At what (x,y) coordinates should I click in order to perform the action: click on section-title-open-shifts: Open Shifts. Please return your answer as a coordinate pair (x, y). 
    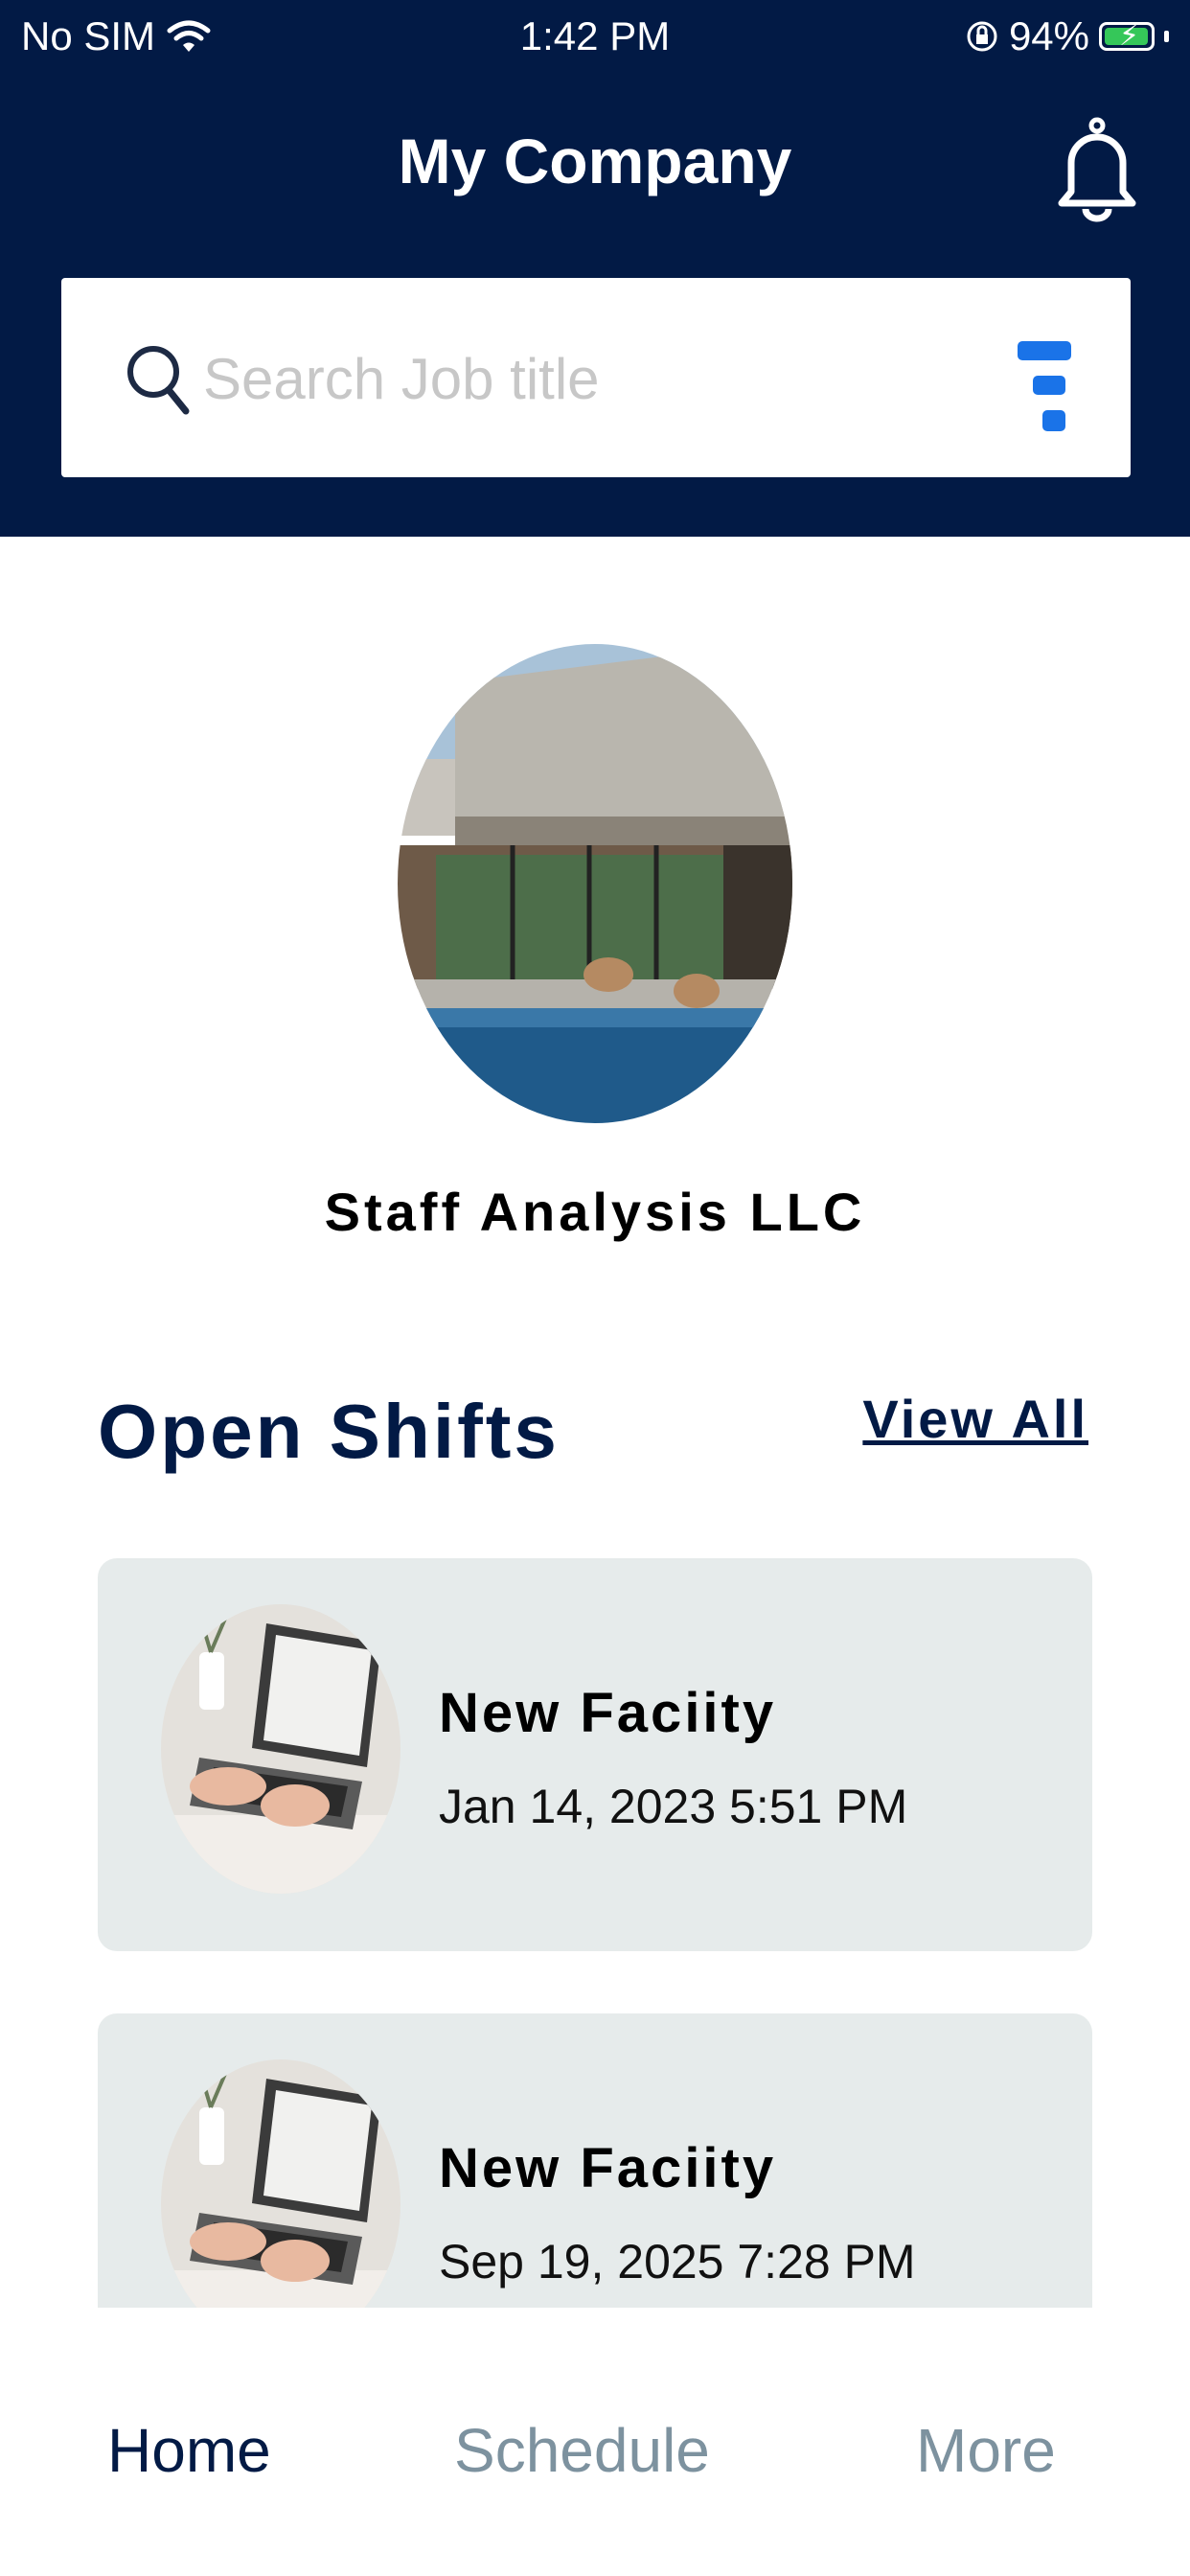
    Looking at the image, I should click on (329, 1431).